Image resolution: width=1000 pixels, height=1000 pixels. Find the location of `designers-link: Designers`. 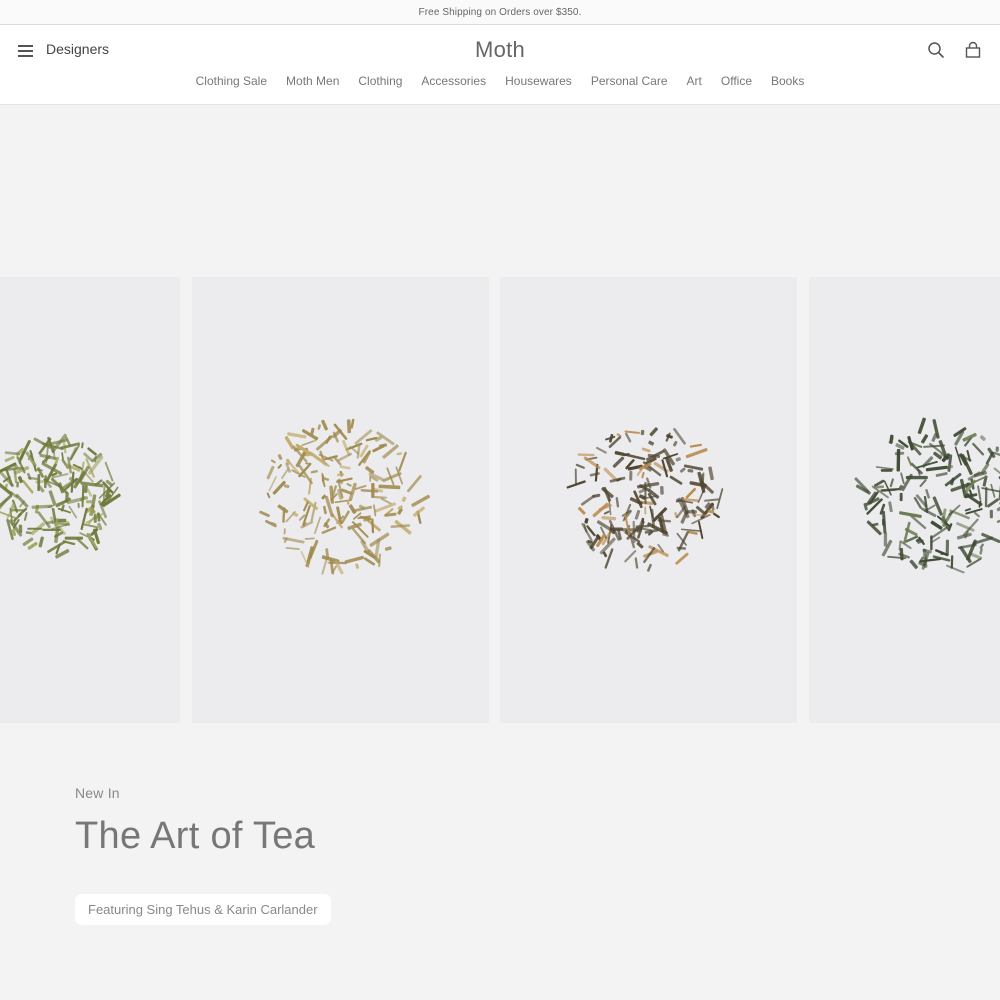

designers-link: Designers is located at coordinates (77, 49).